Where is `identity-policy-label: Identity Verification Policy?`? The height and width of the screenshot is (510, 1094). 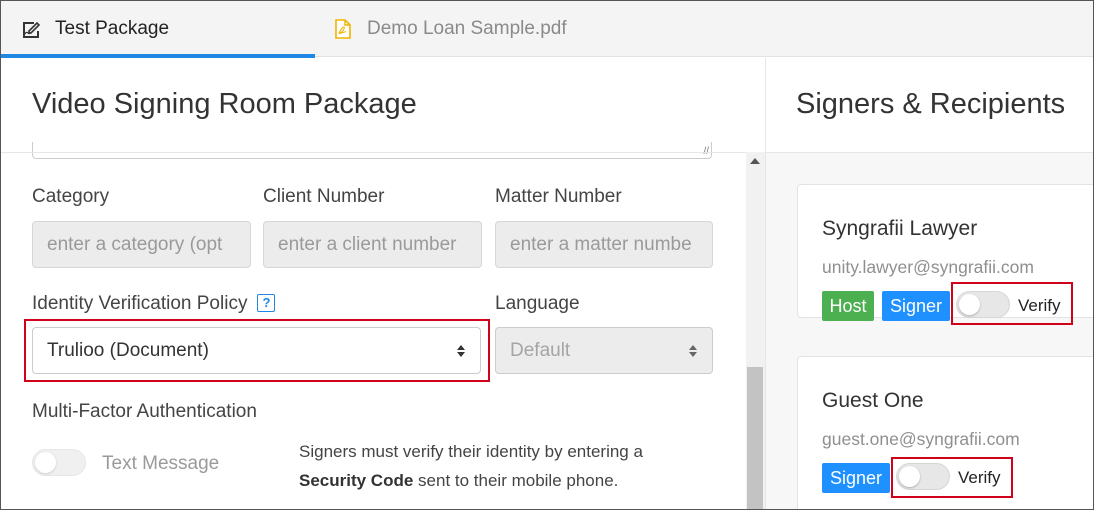 identity-policy-label: Identity Verification Policy? is located at coordinates (154, 304).